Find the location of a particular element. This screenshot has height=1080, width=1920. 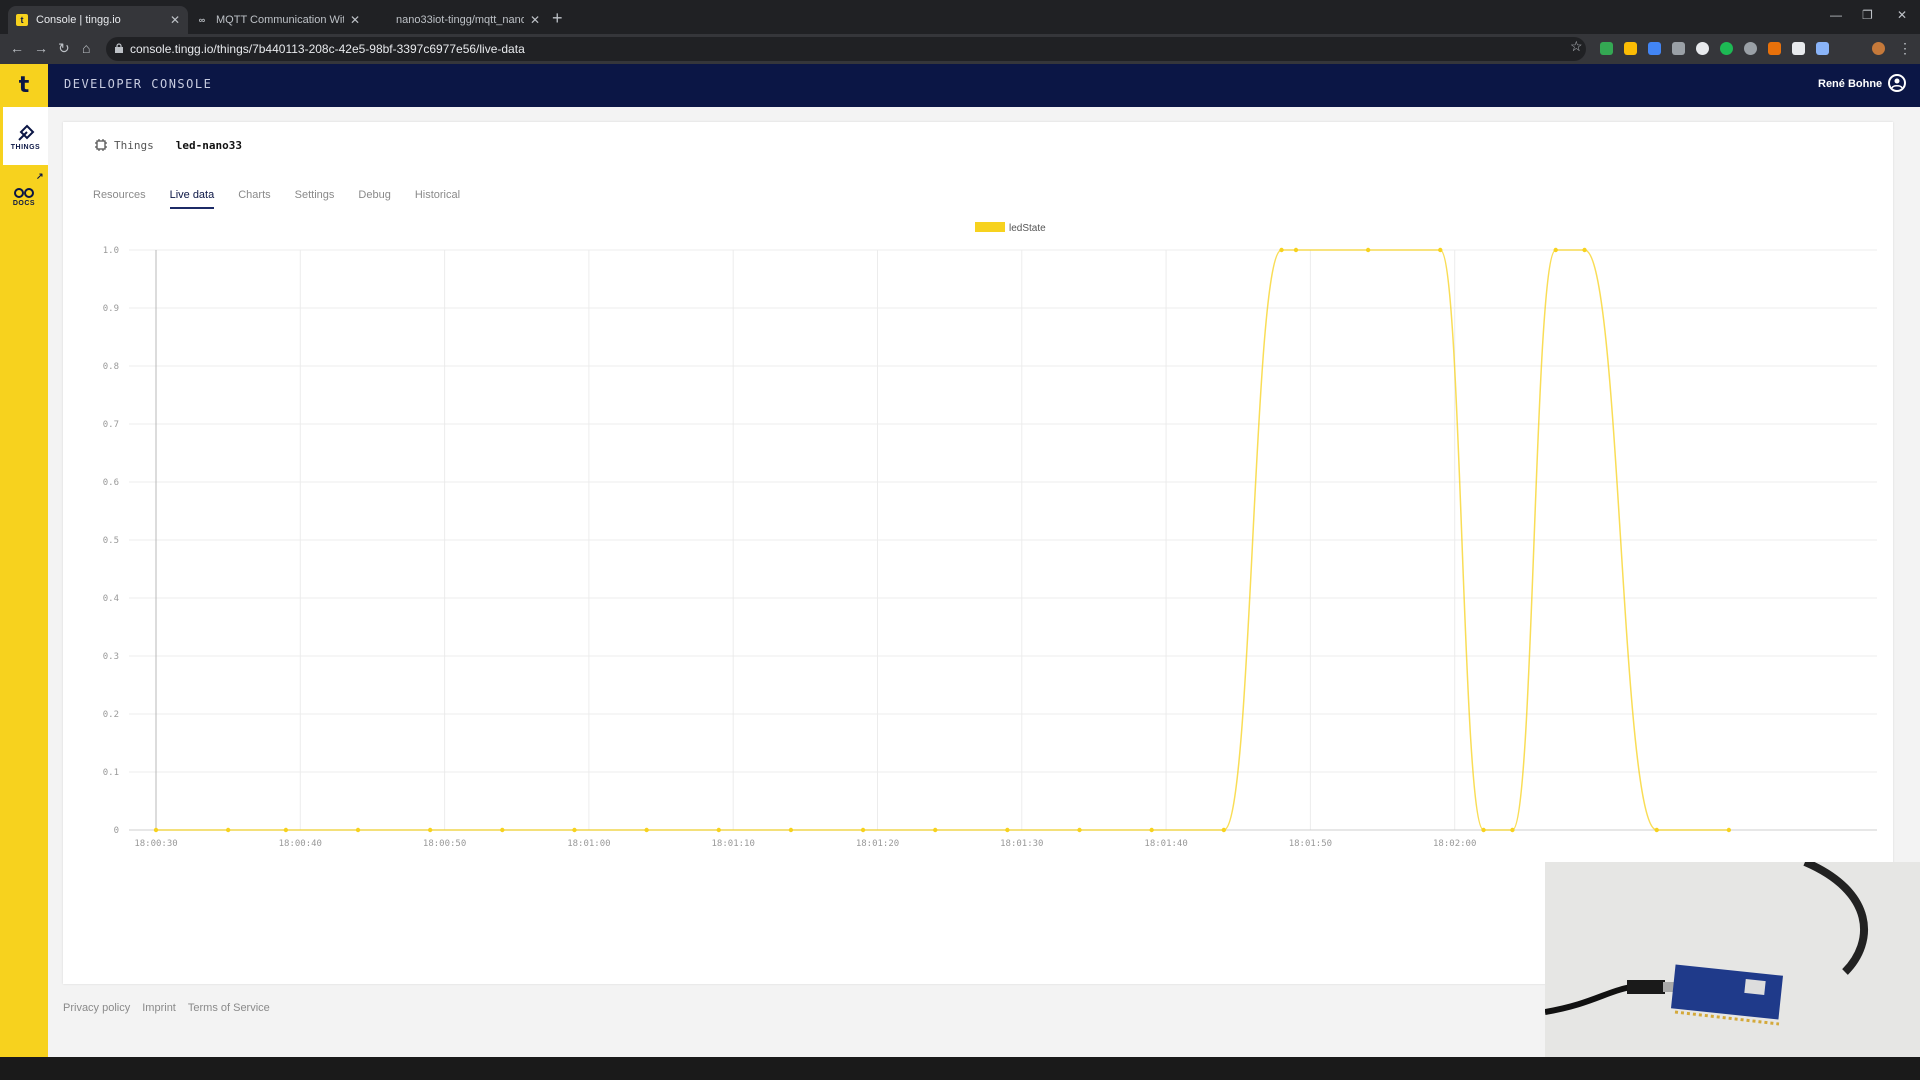

y-tick-label: 0.5 is located at coordinates (111, 541).